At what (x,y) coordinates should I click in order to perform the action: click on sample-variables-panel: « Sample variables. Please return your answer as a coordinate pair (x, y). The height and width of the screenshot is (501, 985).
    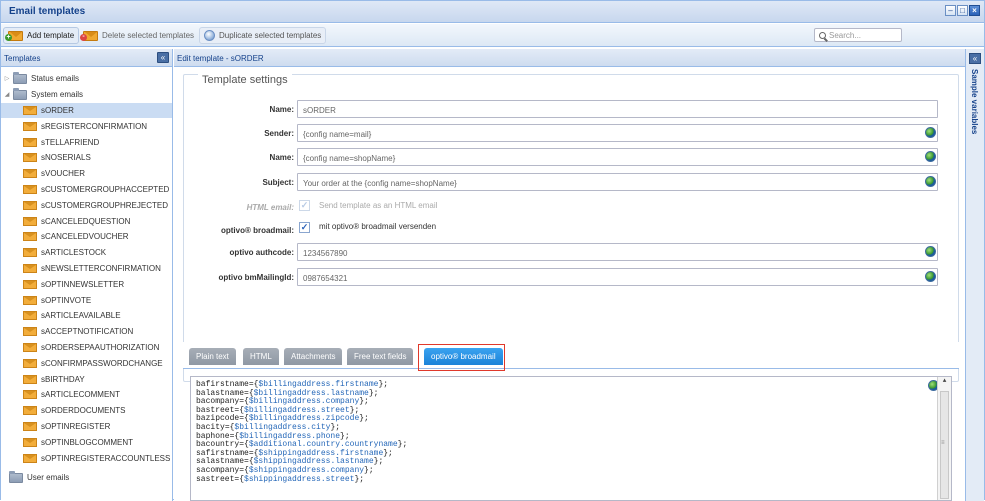
    Looking at the image, I should click on (974, 275).